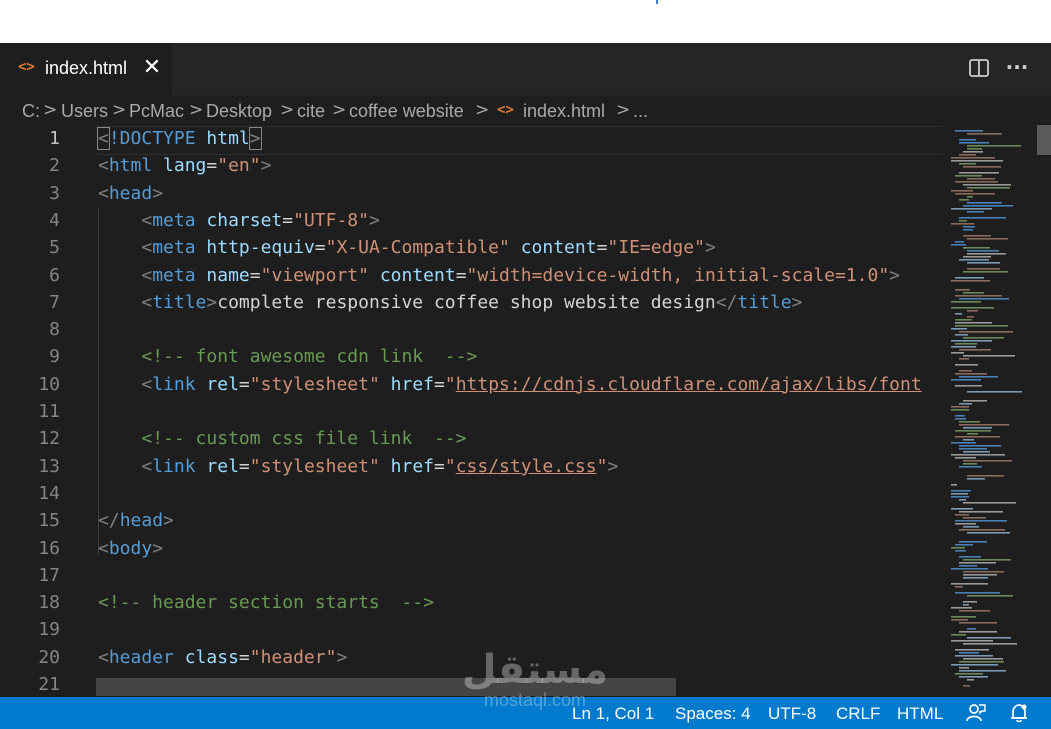 The image size is (1051, 729). I want to click on minimap, so click(990, 411).